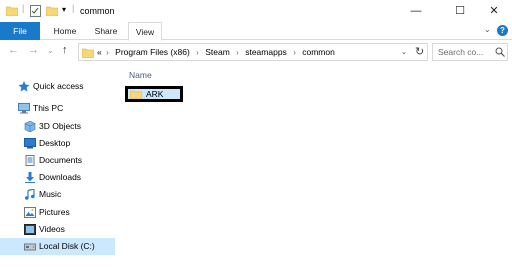 Image resolution: width=512 pixels, height=270 pixels. I want to click on selection-highlight: ARK, so click(154, 95).